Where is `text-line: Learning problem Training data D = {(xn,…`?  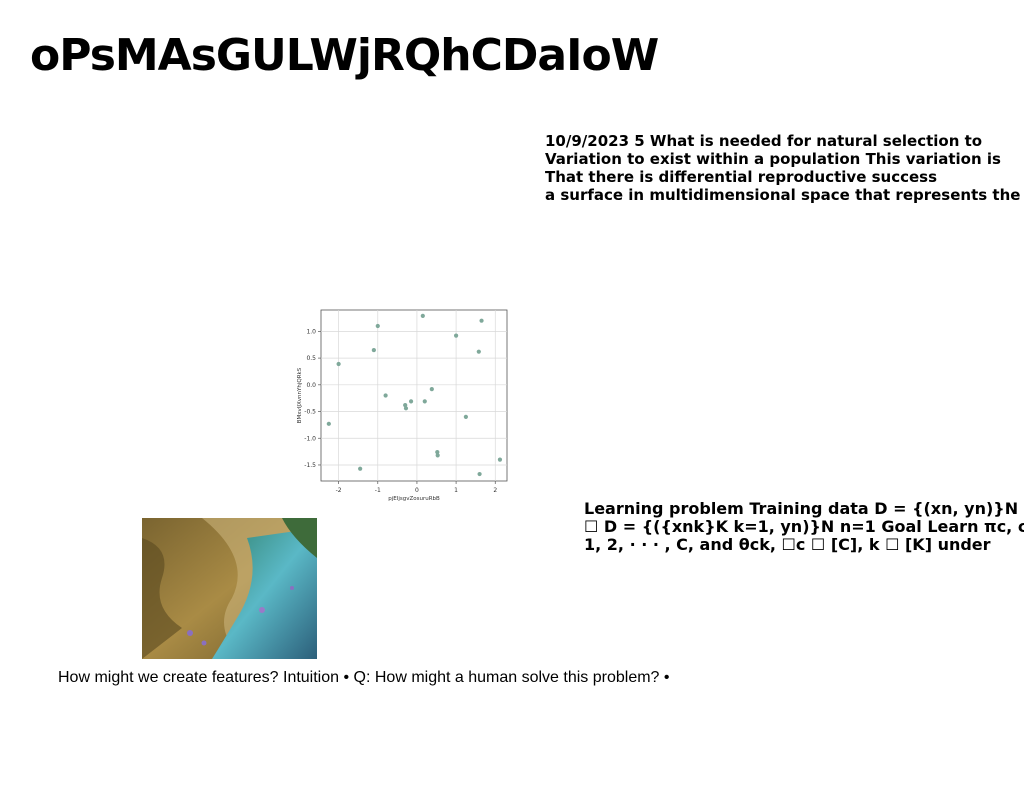 text-line: Learning problem Training data D = {(xn,… is located at coordinates (801, 509).